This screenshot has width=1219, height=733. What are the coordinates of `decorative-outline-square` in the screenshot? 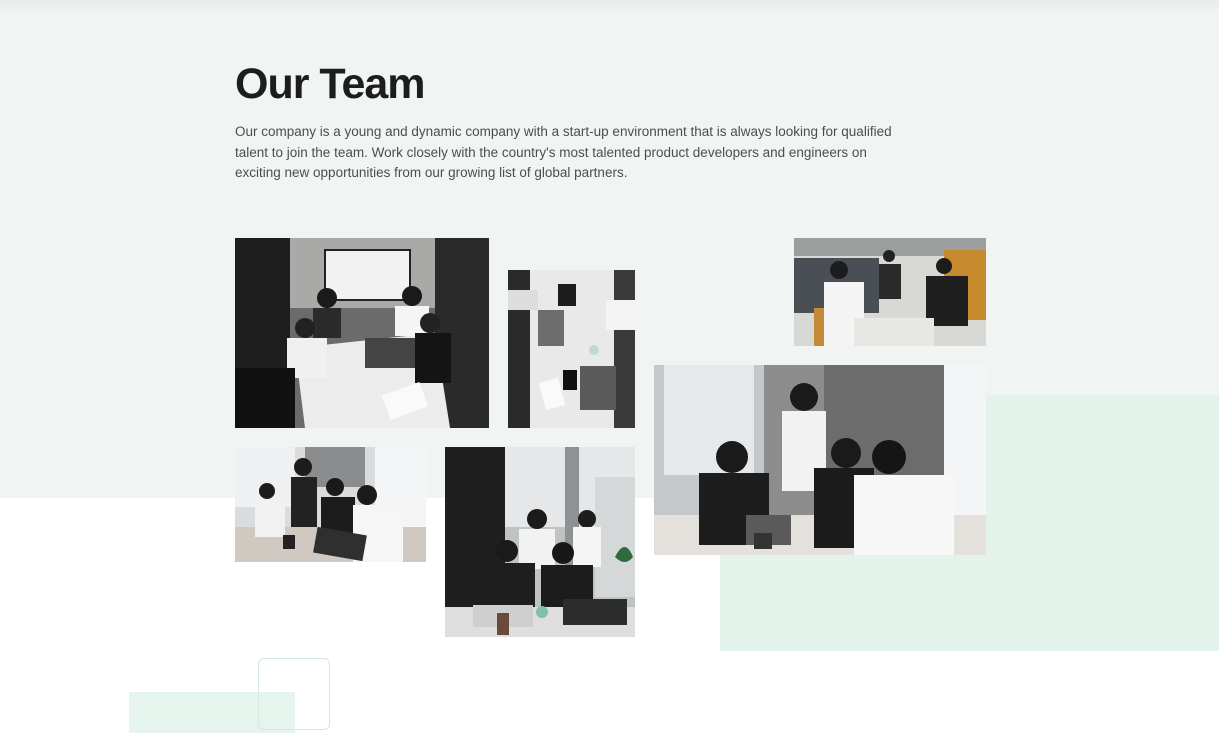 It's located at (294, 694).